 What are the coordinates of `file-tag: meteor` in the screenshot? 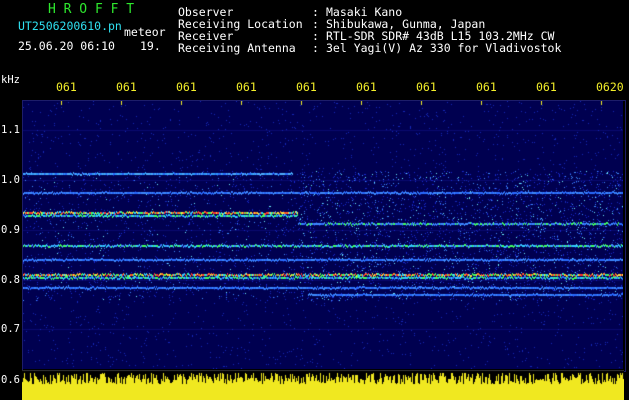 It's located at (145, 32).